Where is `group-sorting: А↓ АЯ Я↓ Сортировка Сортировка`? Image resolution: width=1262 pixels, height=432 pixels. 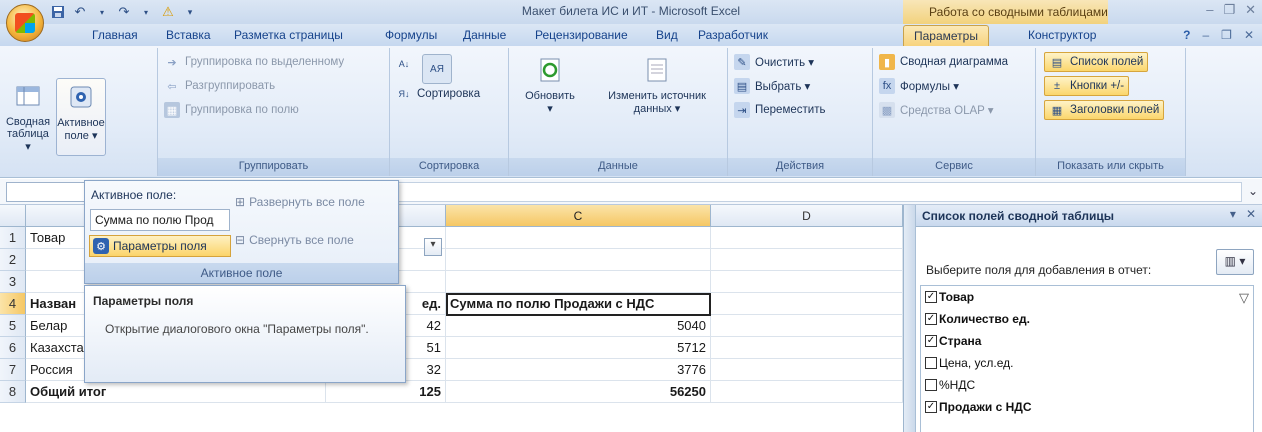
group-sorting: А↓ АЯ Я↓ Сортировка Сортировка is located at coordinates (449, 112).